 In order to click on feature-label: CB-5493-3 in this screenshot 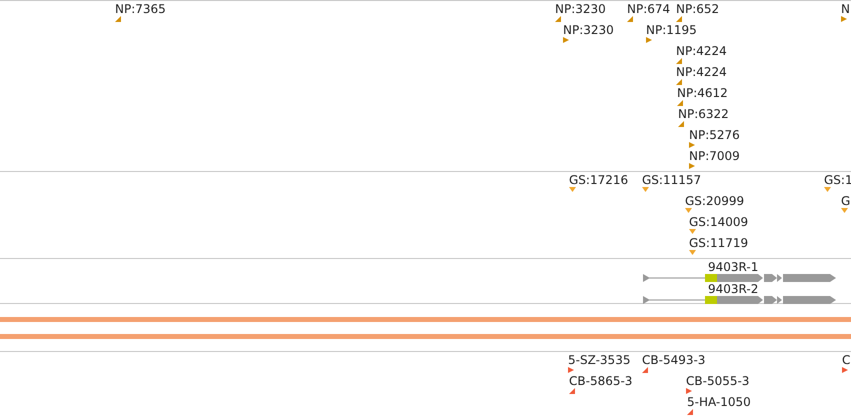, I will do `click(674, 360)`.